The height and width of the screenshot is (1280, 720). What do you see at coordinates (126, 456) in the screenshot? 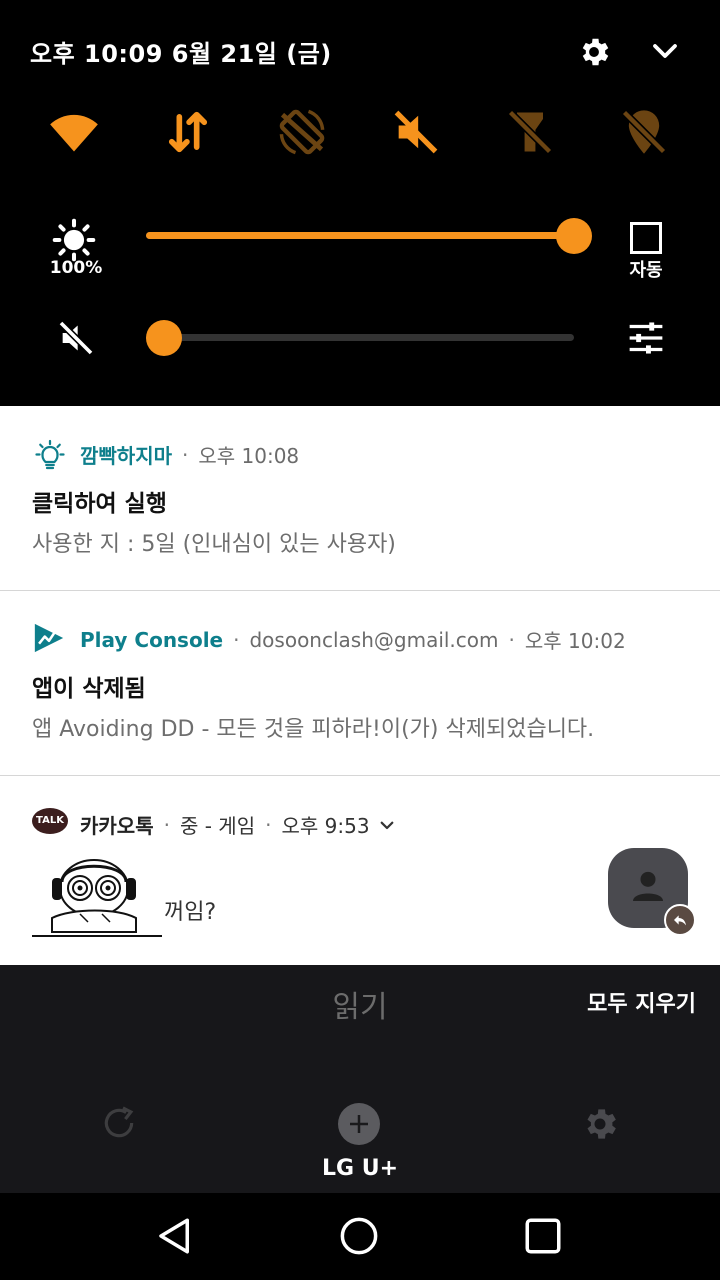
I see `notification-app-name: 깜빡하지마` at bounding box center [126, 456].